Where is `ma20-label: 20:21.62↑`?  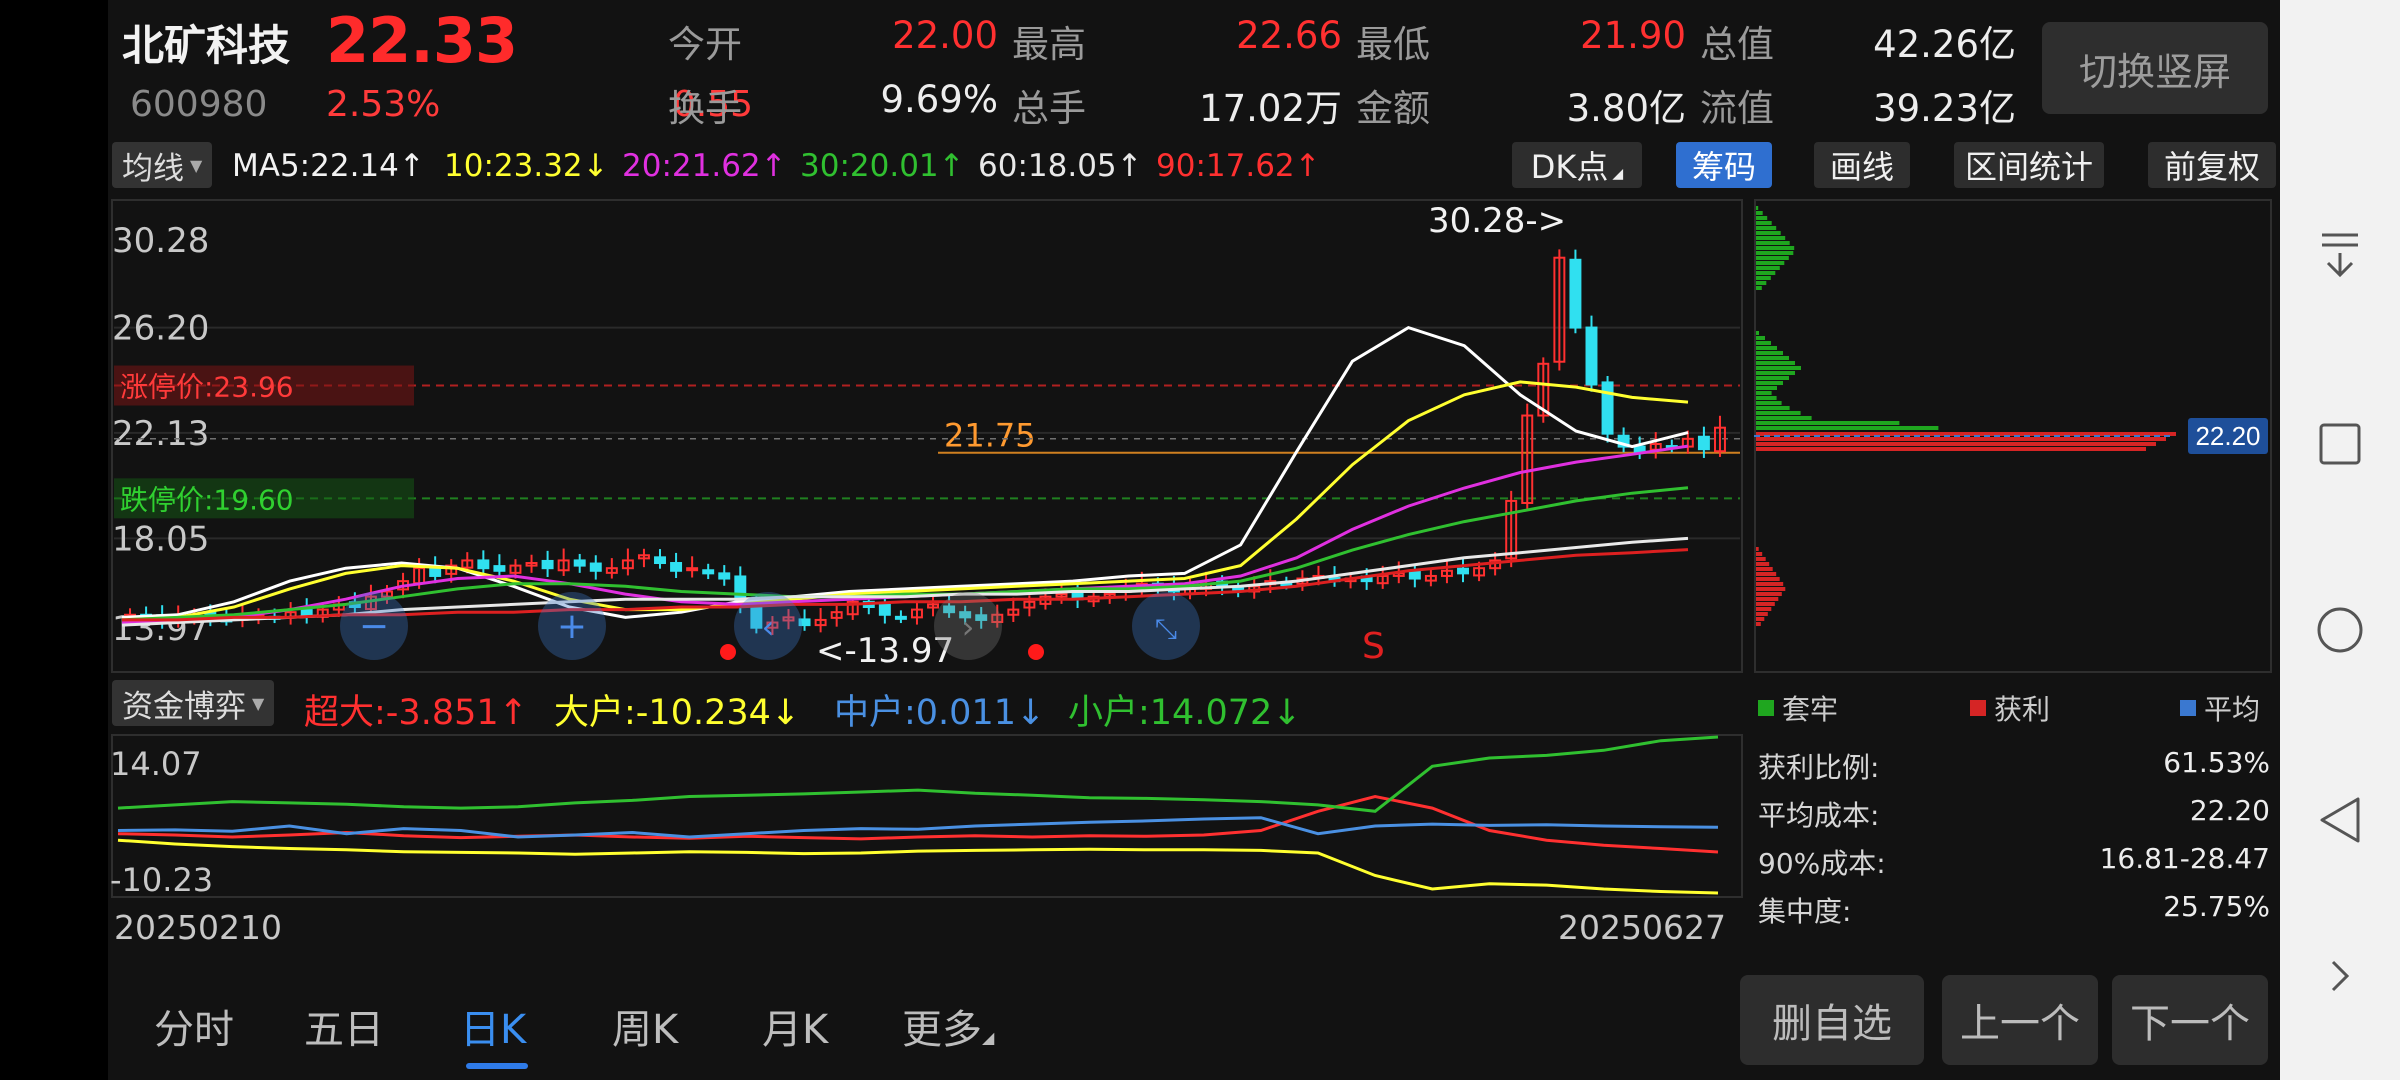 ma20-label: 20:21.62↑ is located at coordinates (704, 166).